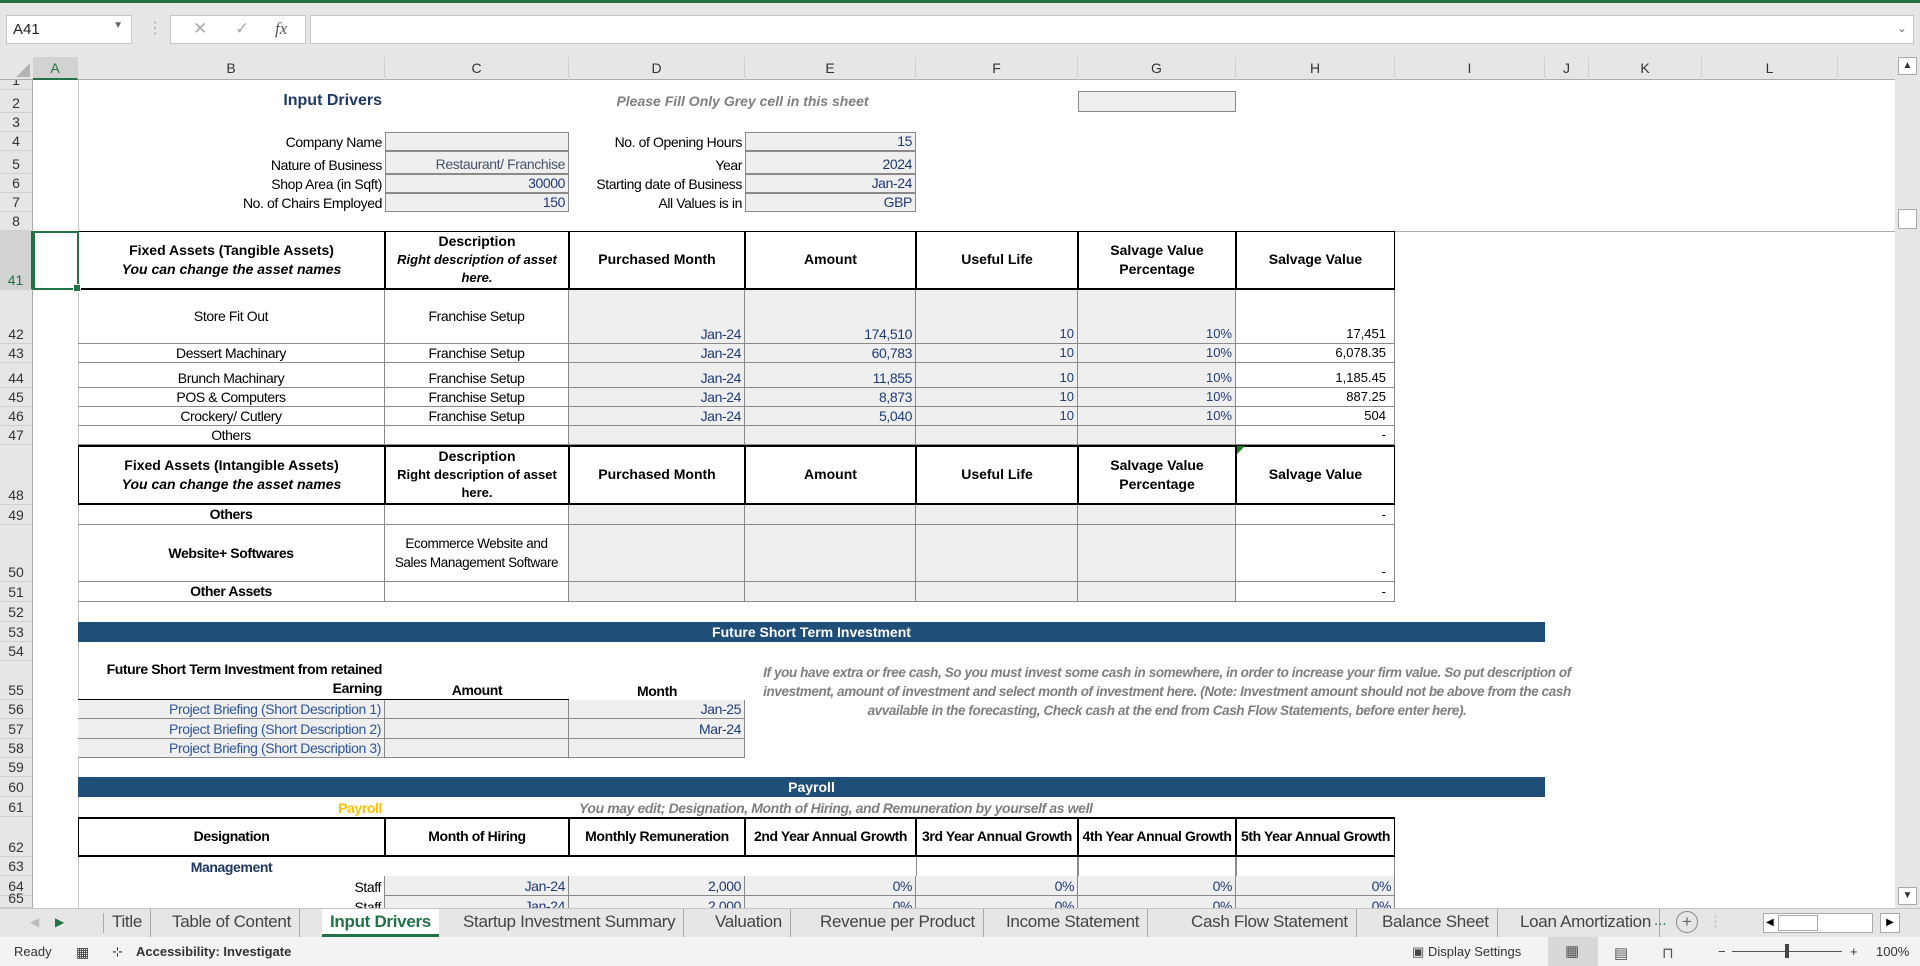  Describe the element at coordinates (1436, 923) in the screenshot. I see `sheet-tab: Balance Sheet` at that location.